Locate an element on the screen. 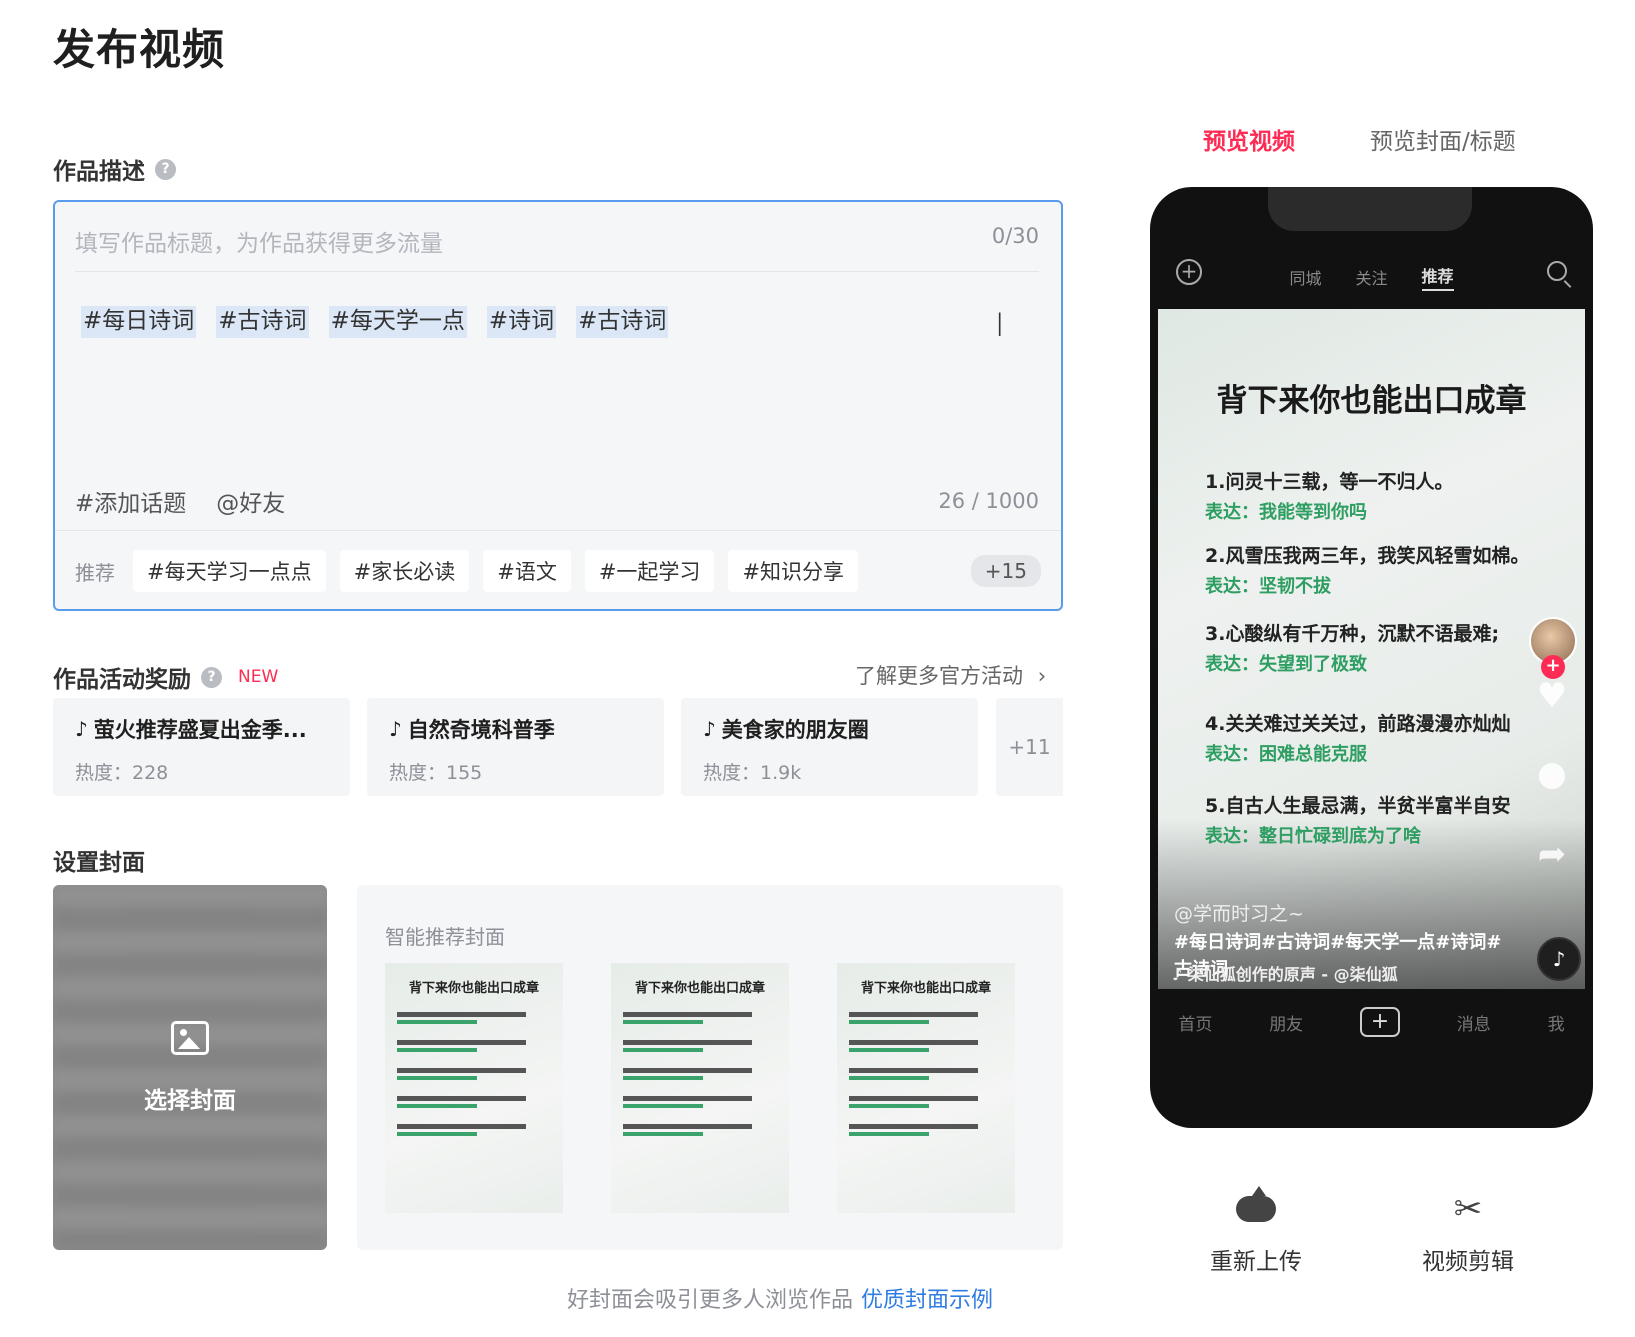  poem-meaning: 表达：失望到了极致 is located at coordinates (1286, 664).